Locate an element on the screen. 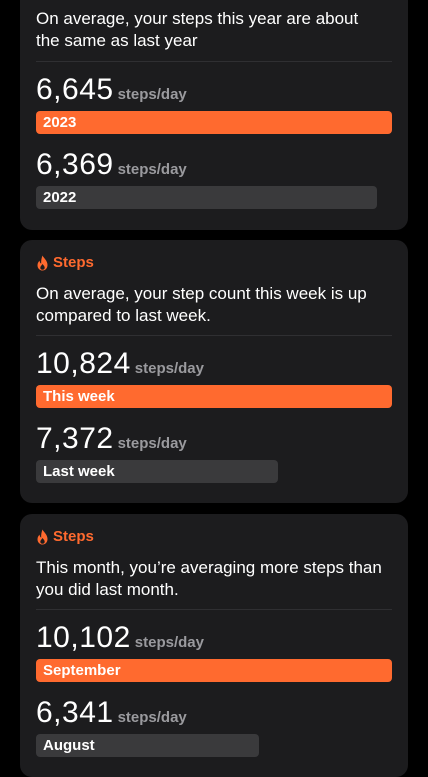 The image size is (428, 777). previous-metric: 7,372 steps/day is located at coordinates (111, 439).